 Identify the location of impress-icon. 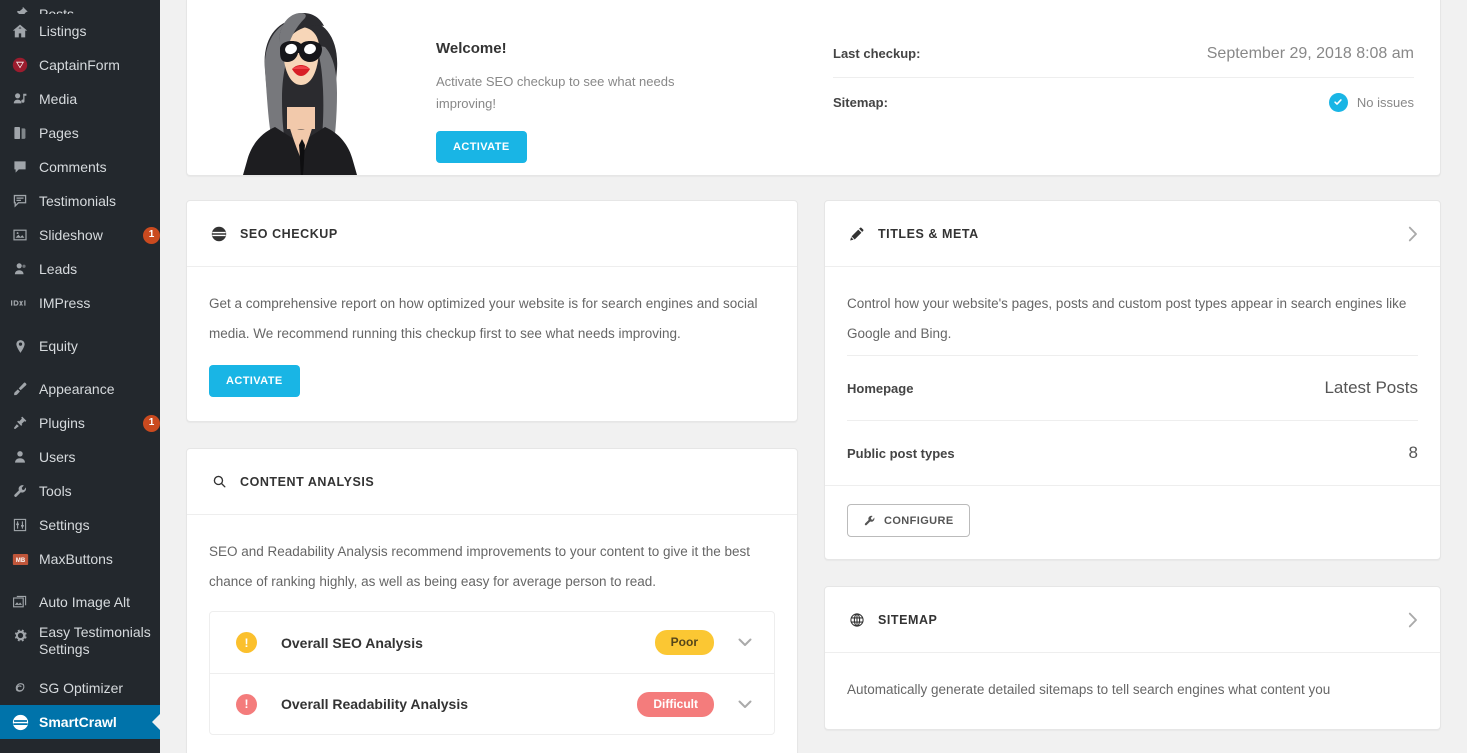
(20, 303).